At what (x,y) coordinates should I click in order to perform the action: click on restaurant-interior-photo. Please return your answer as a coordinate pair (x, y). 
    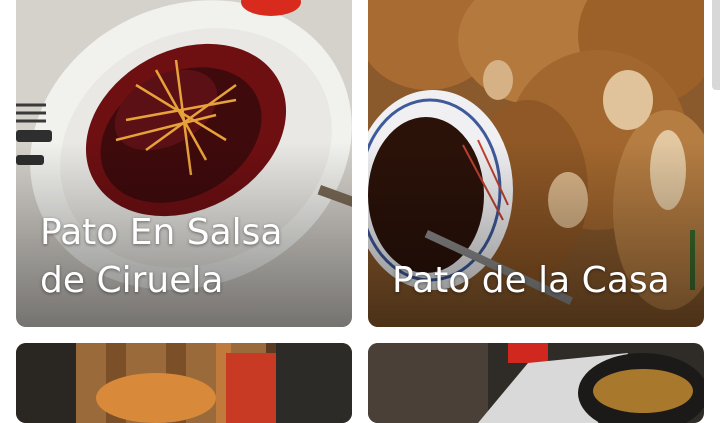
    Looking at the image, I should click on (184, 383).